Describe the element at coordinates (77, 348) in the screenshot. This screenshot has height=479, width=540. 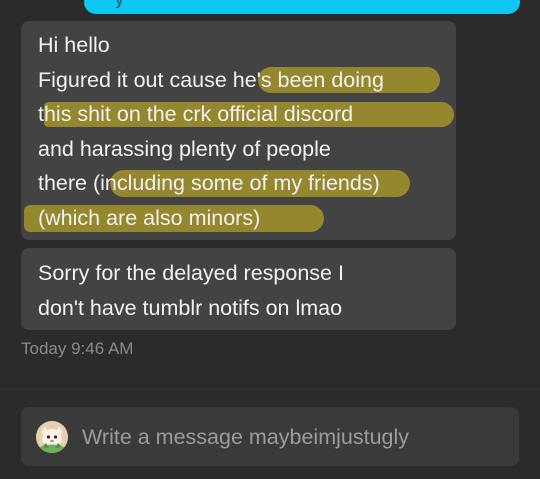
I see `message-timestamp: Today 9:46 AM` at that location.